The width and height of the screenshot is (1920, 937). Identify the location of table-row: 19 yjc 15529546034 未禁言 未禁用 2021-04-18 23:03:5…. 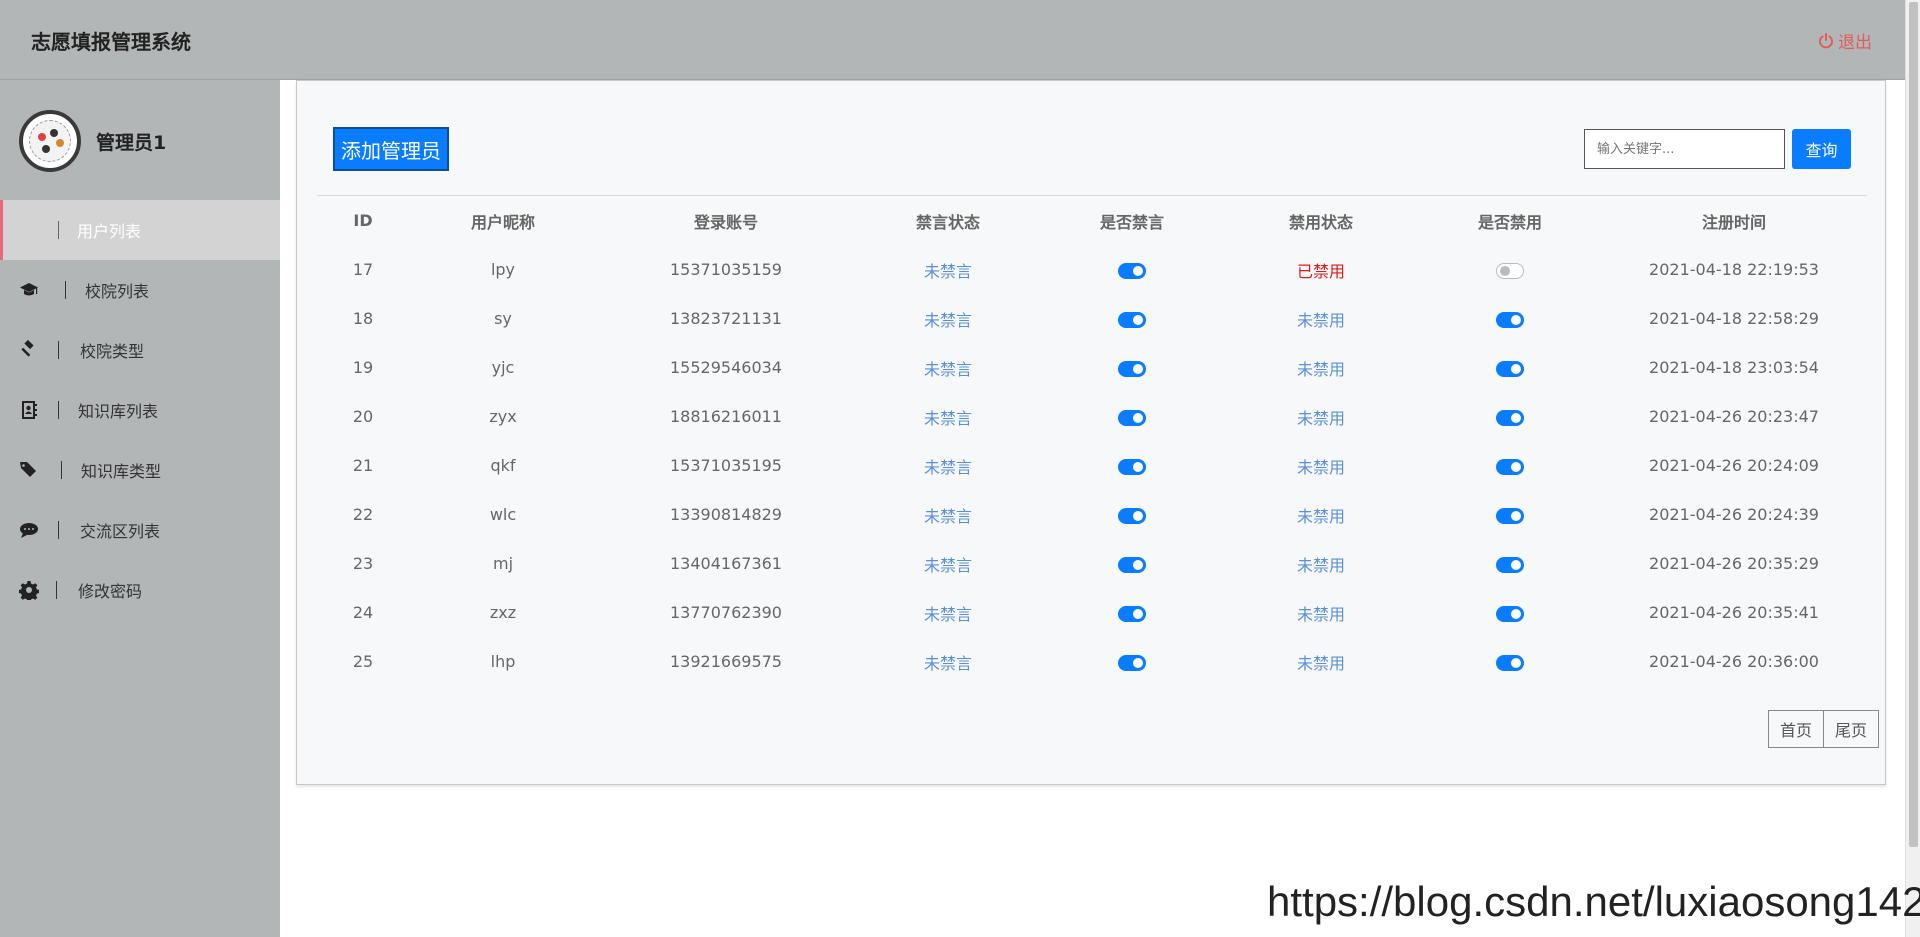
(1092, 367).